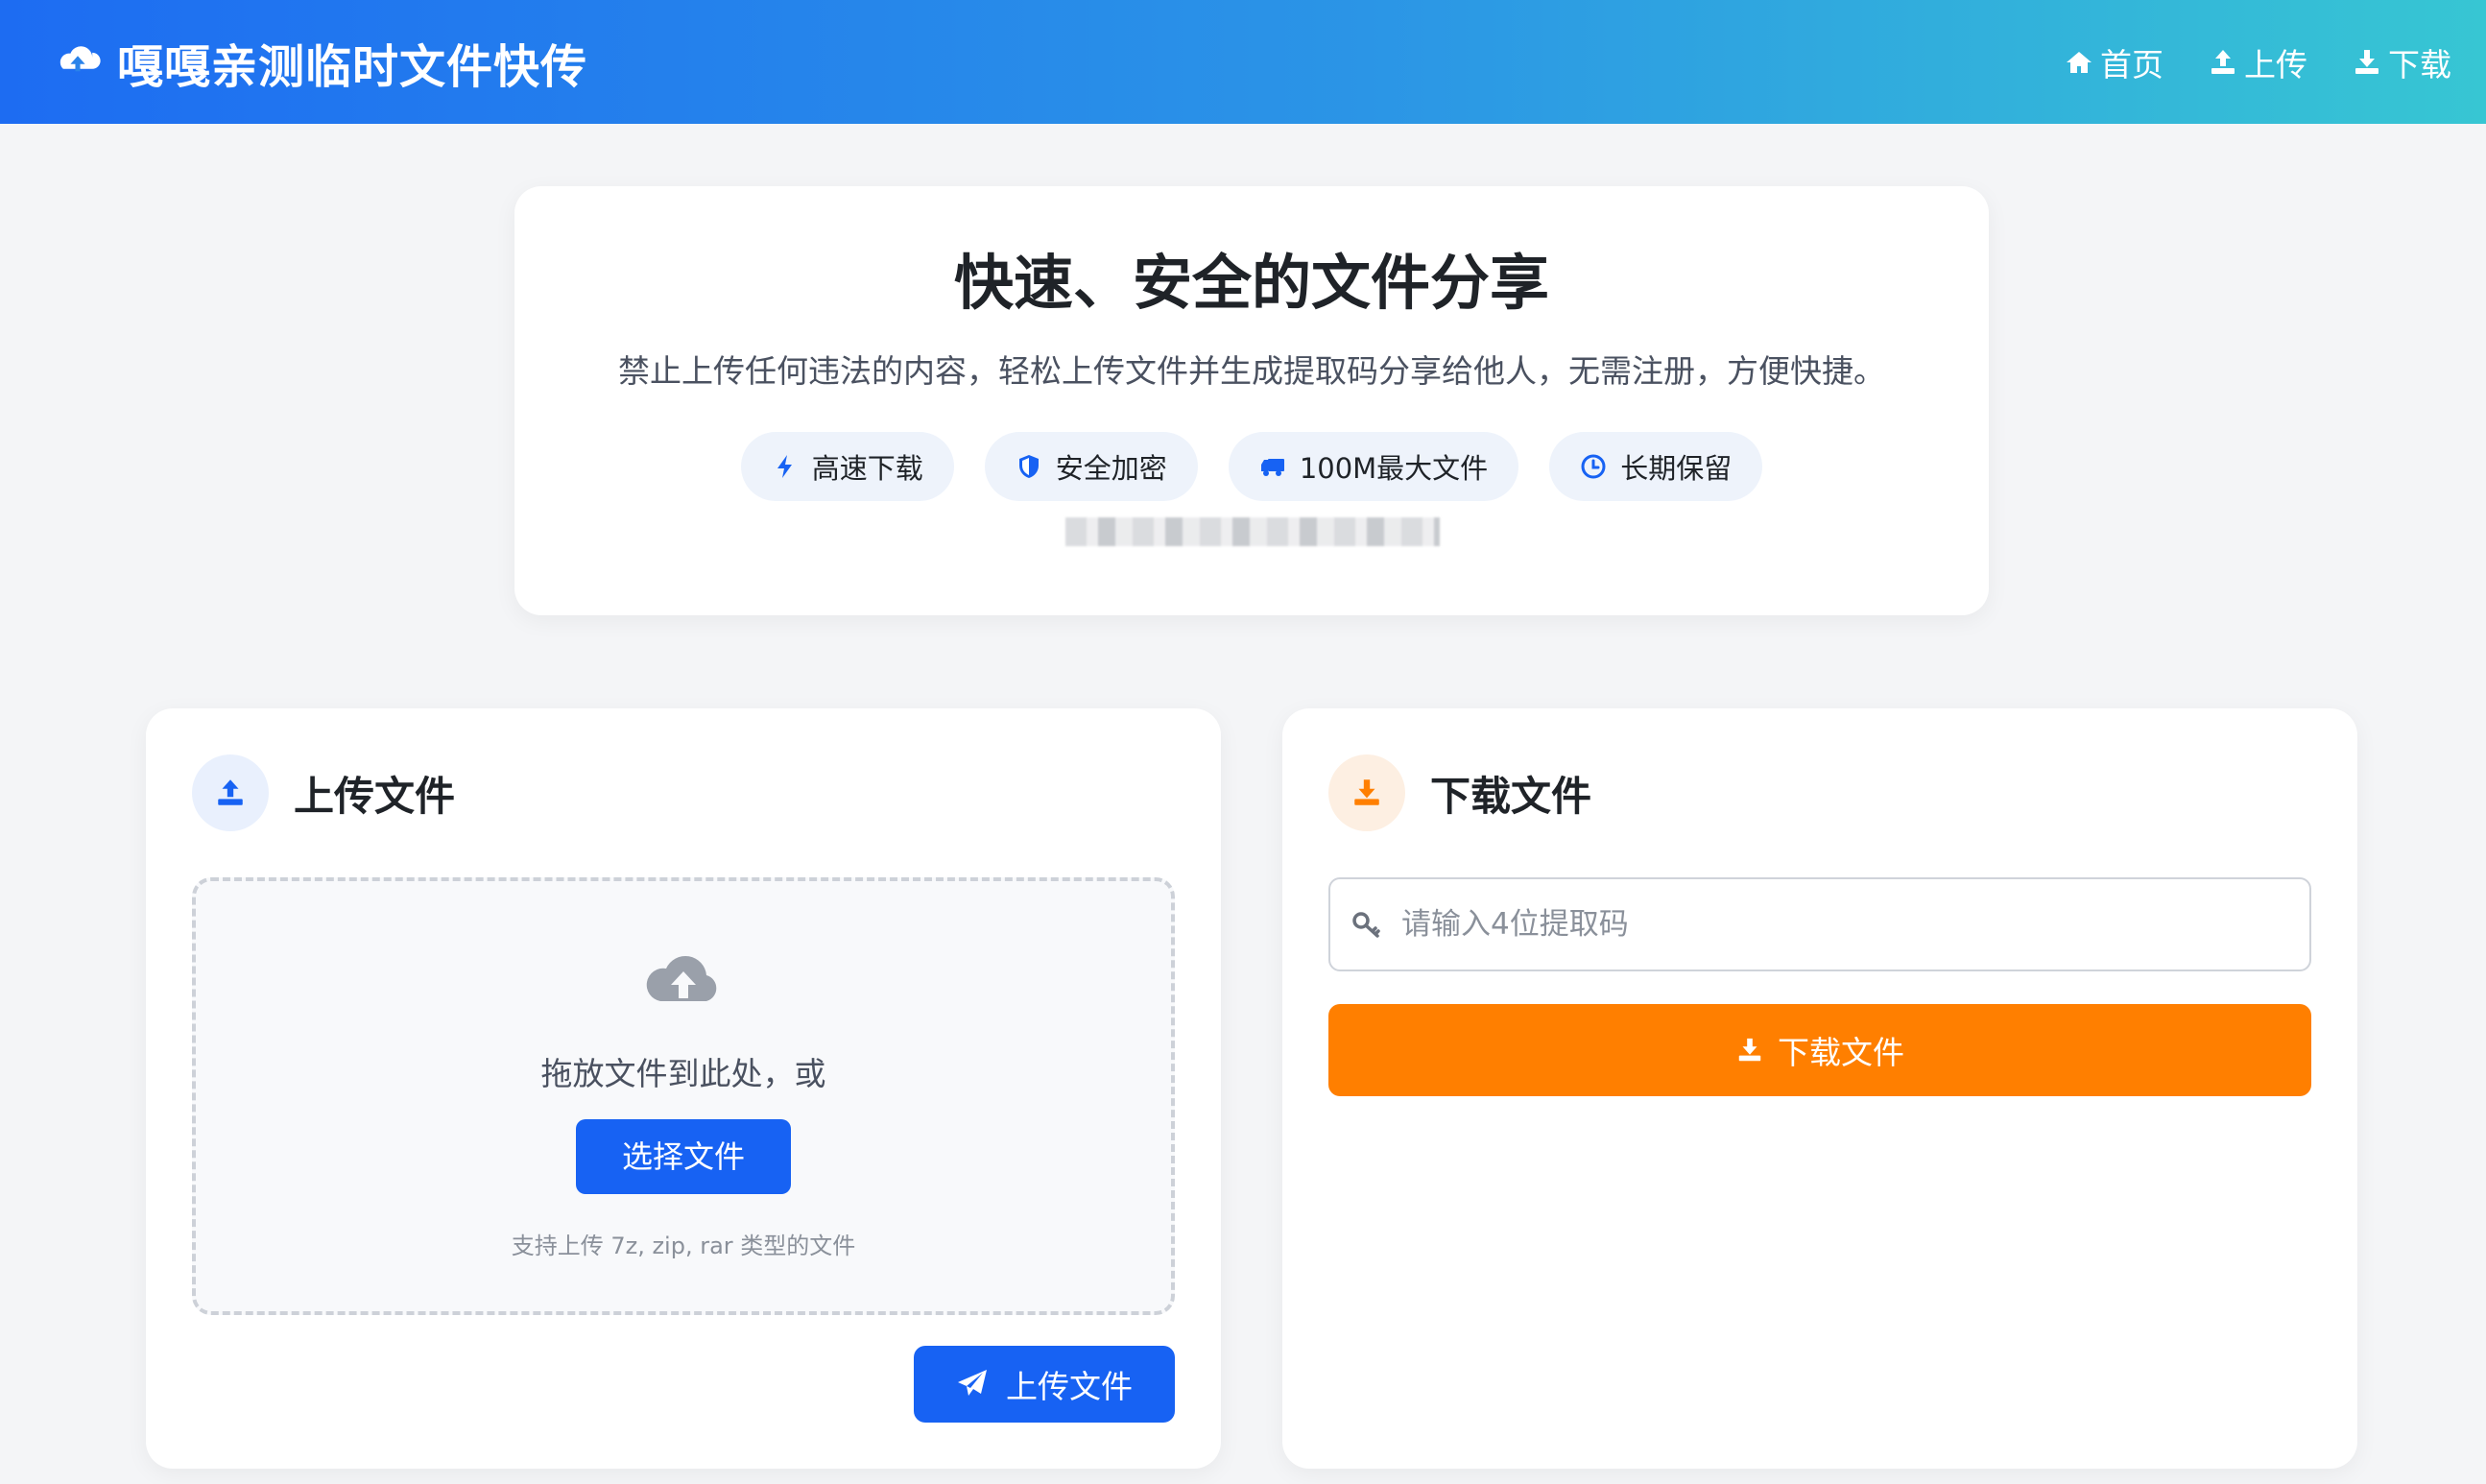 This screenshot has height=1484, width=2486. I want to click on badge-label: 高速下载, so click(867, 469).